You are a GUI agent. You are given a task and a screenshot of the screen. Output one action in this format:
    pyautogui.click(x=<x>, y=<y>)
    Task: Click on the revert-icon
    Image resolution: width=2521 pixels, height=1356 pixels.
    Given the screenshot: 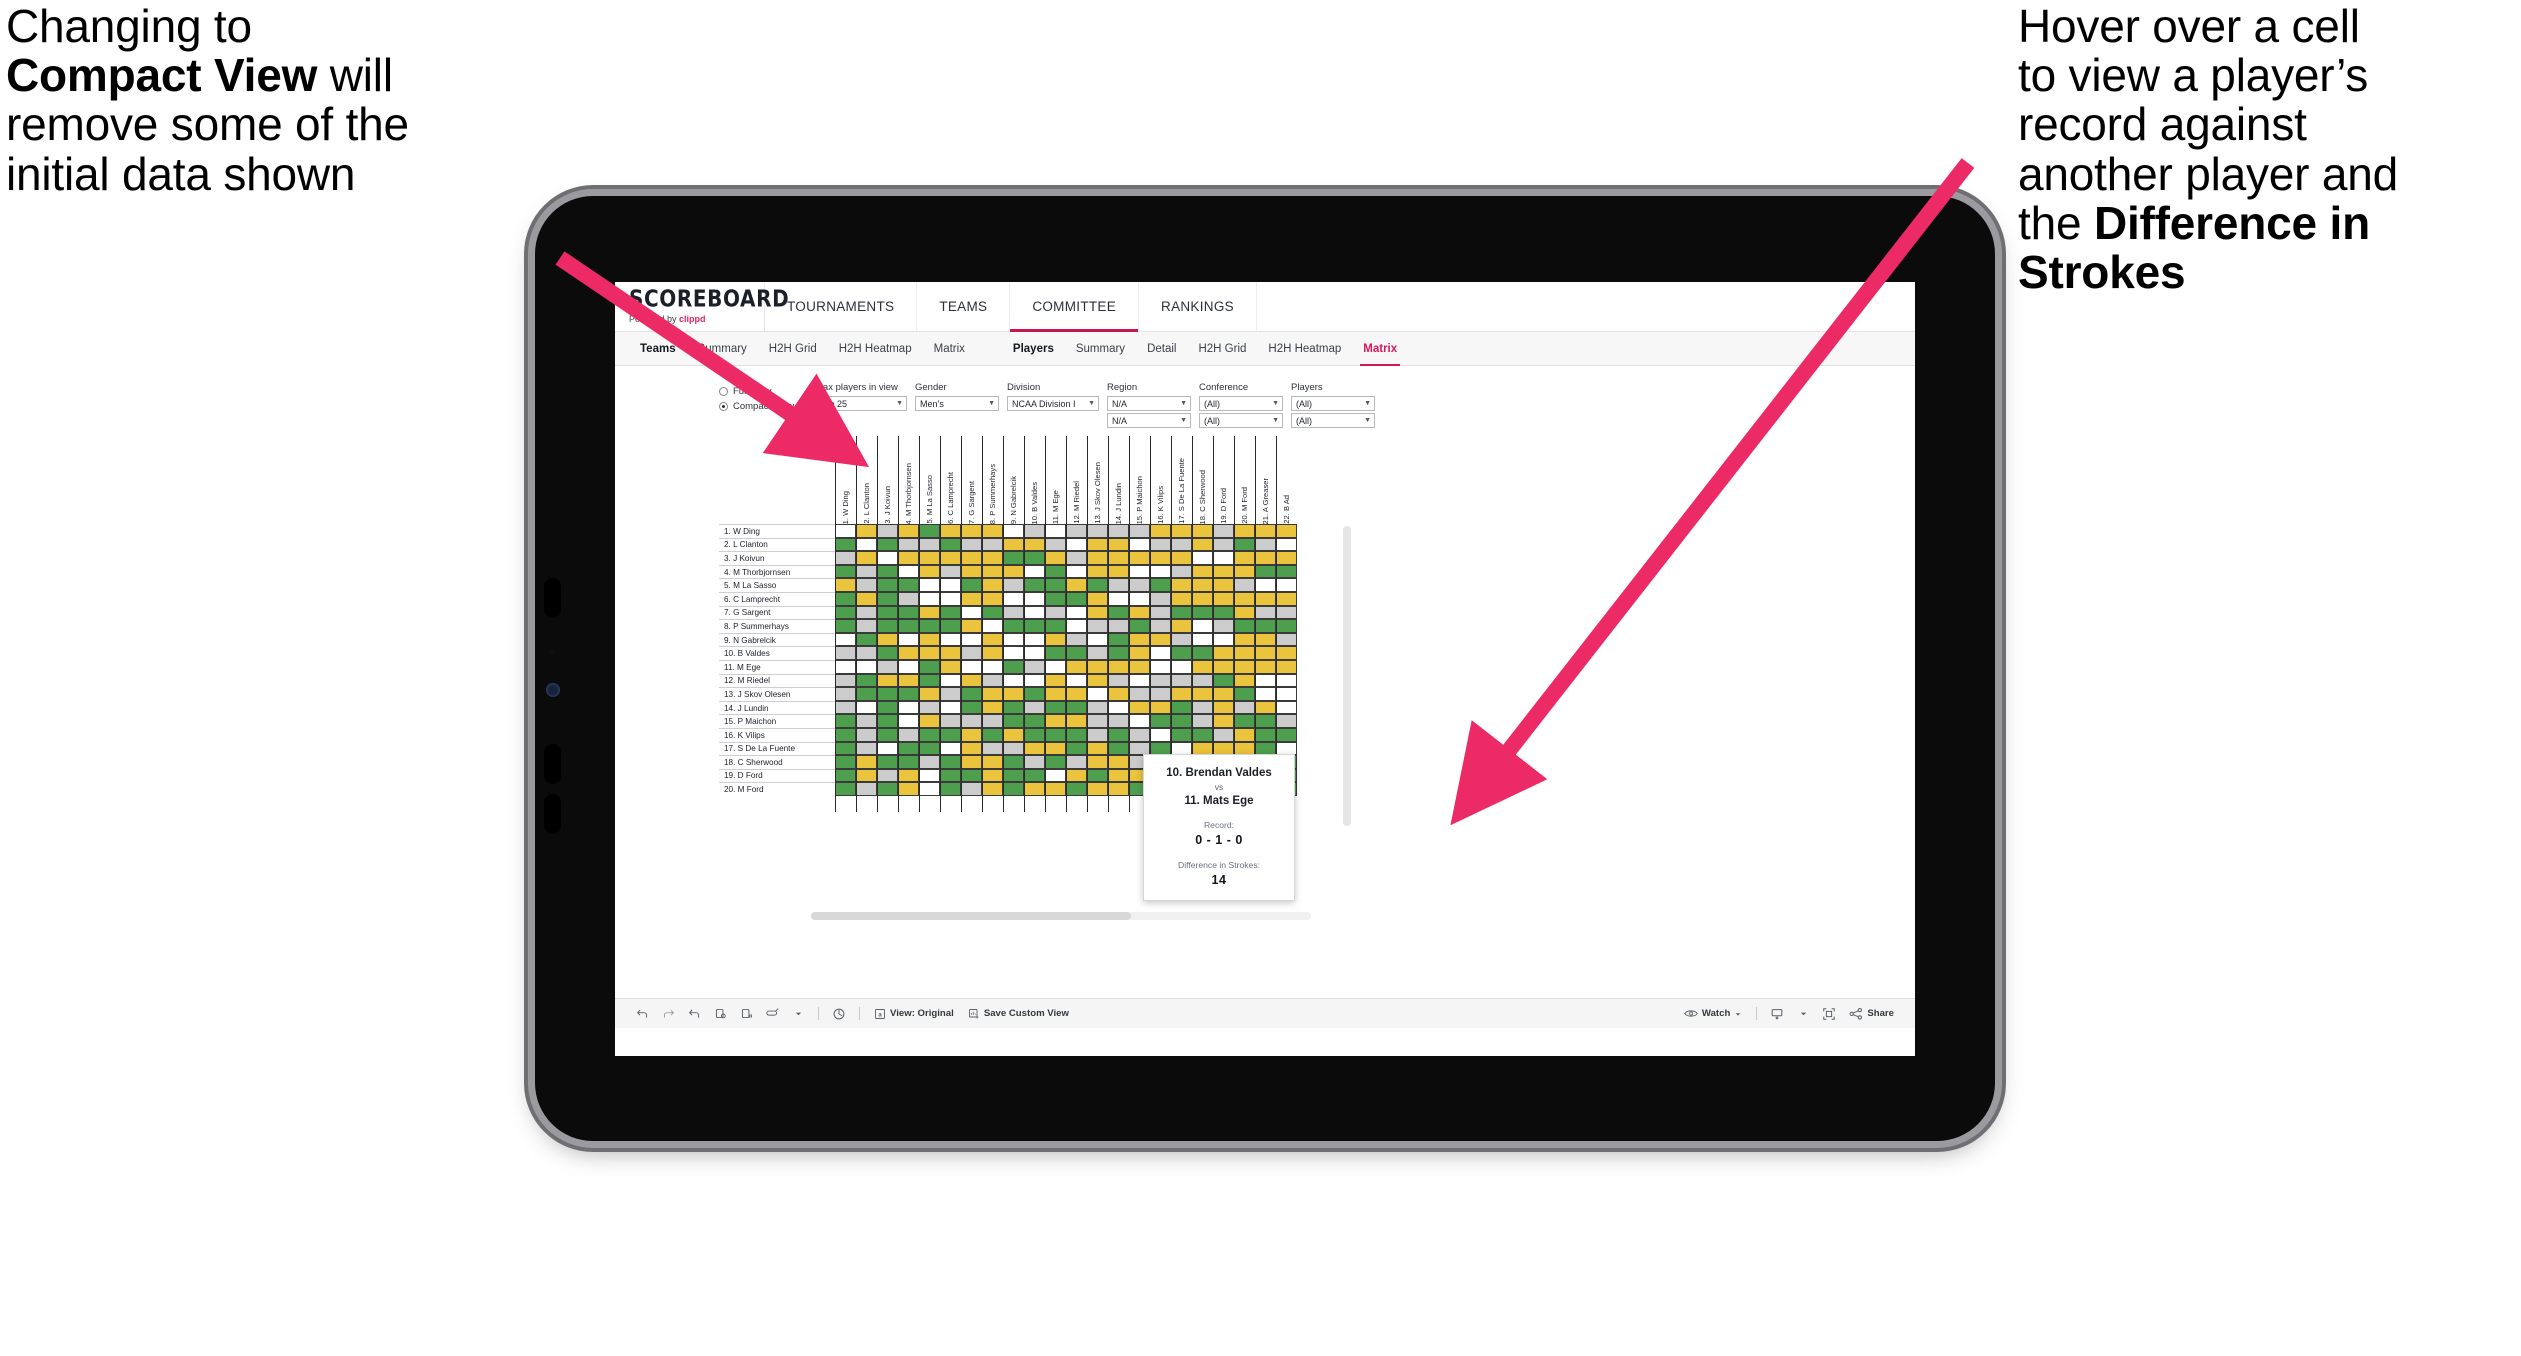 What is the action you would take?
    pyautogui.click(x=694, y=1014)
    